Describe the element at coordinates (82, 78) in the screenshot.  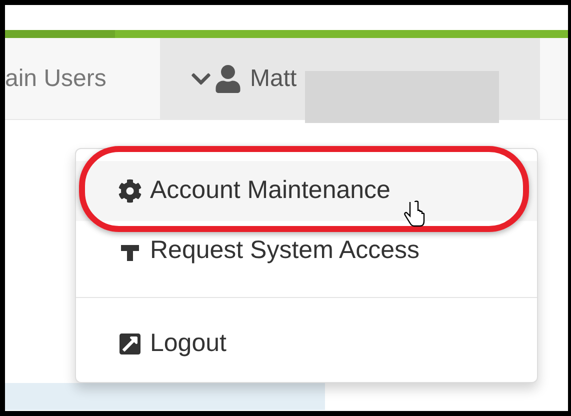
I see `nav-link: ain Users` at that location.